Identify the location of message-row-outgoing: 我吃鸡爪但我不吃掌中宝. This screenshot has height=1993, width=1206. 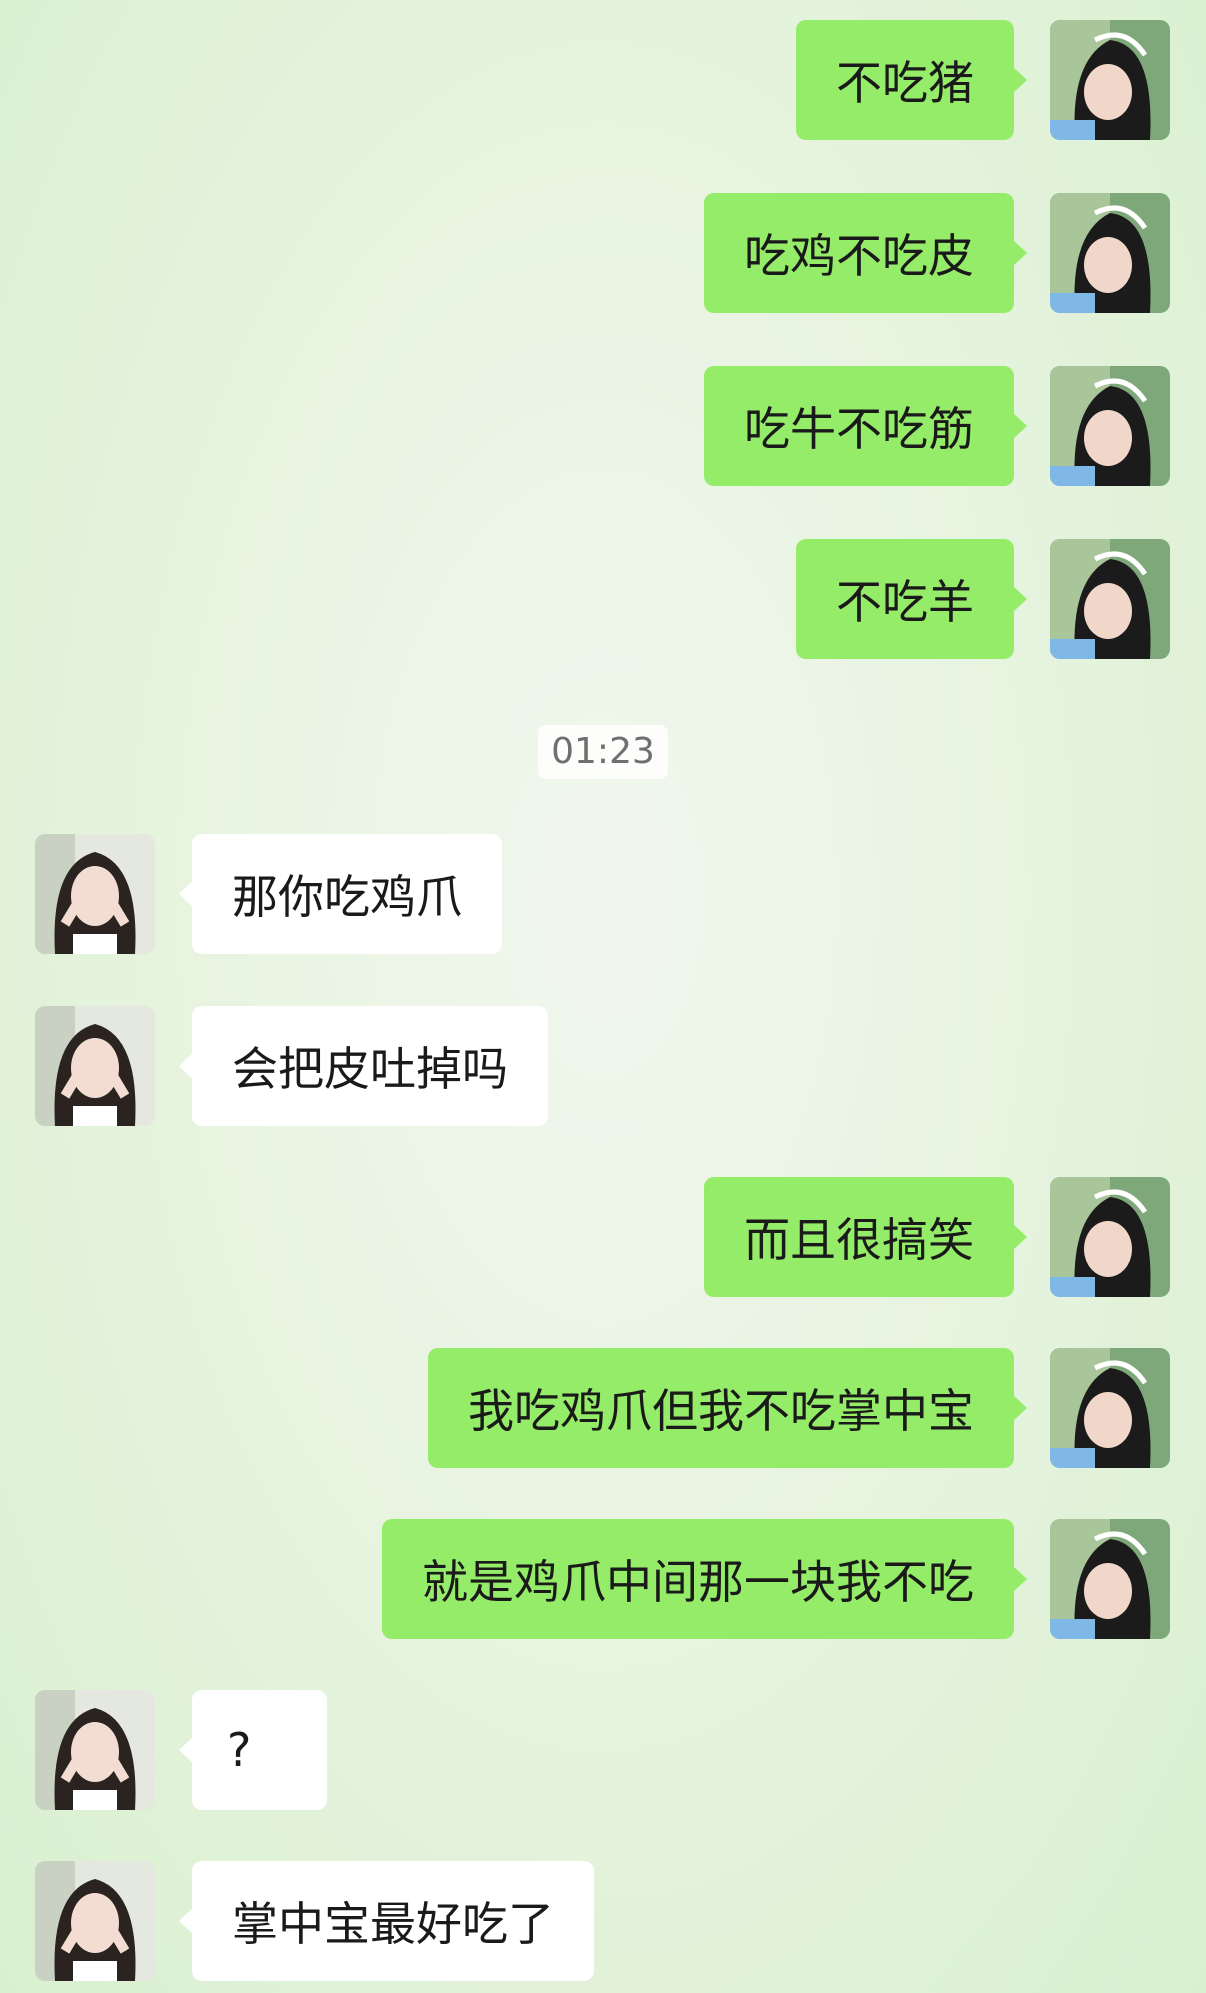
(603, 1408).